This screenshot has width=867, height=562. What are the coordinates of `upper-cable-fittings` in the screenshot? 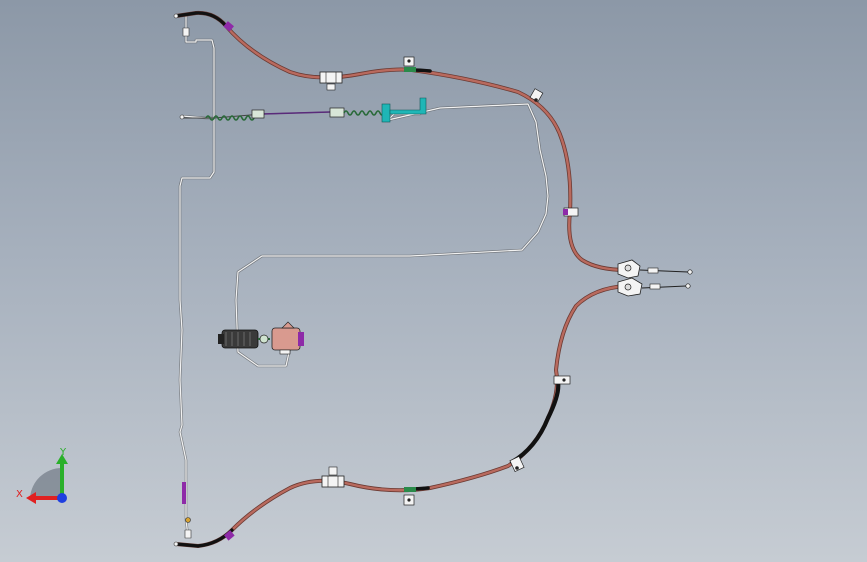 It's located at (401, 119).